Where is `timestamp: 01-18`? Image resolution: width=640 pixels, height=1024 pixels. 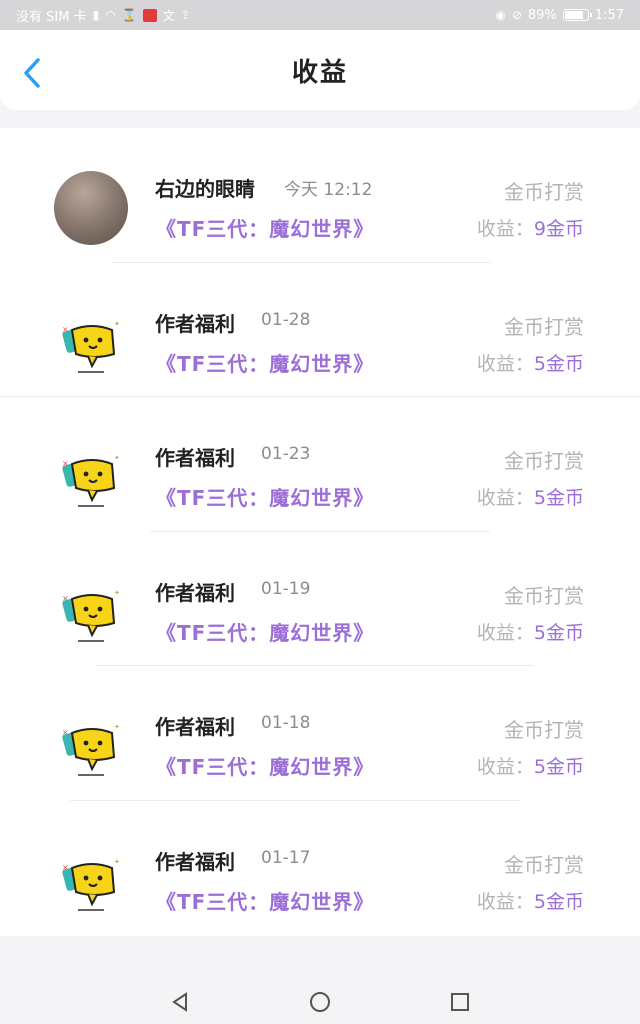 timestamp: 01-18 is located at coordinates (286, 723).